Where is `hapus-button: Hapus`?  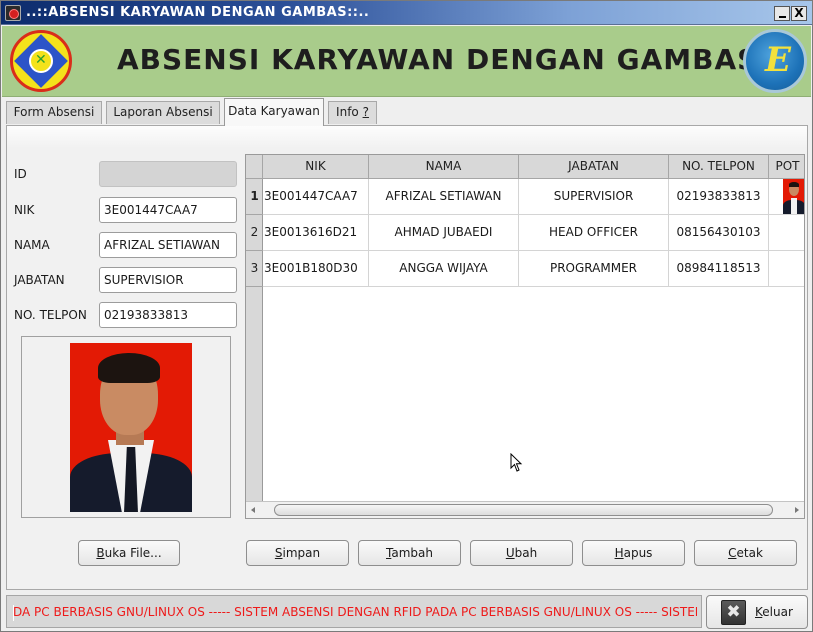 hapus-button: Hapus is located at coordinates (633, 553).